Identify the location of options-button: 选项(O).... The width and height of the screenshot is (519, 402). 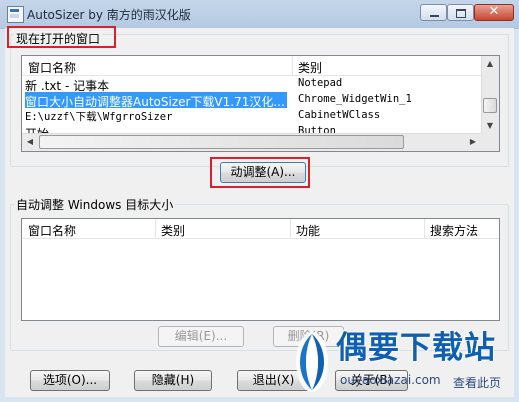
(70, 380).